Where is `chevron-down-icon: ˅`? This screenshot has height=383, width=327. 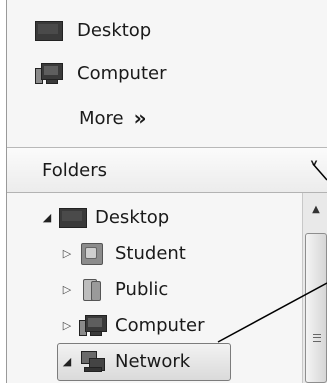
chevron-down-icon: ˅ is located at coordinates (314, 170).